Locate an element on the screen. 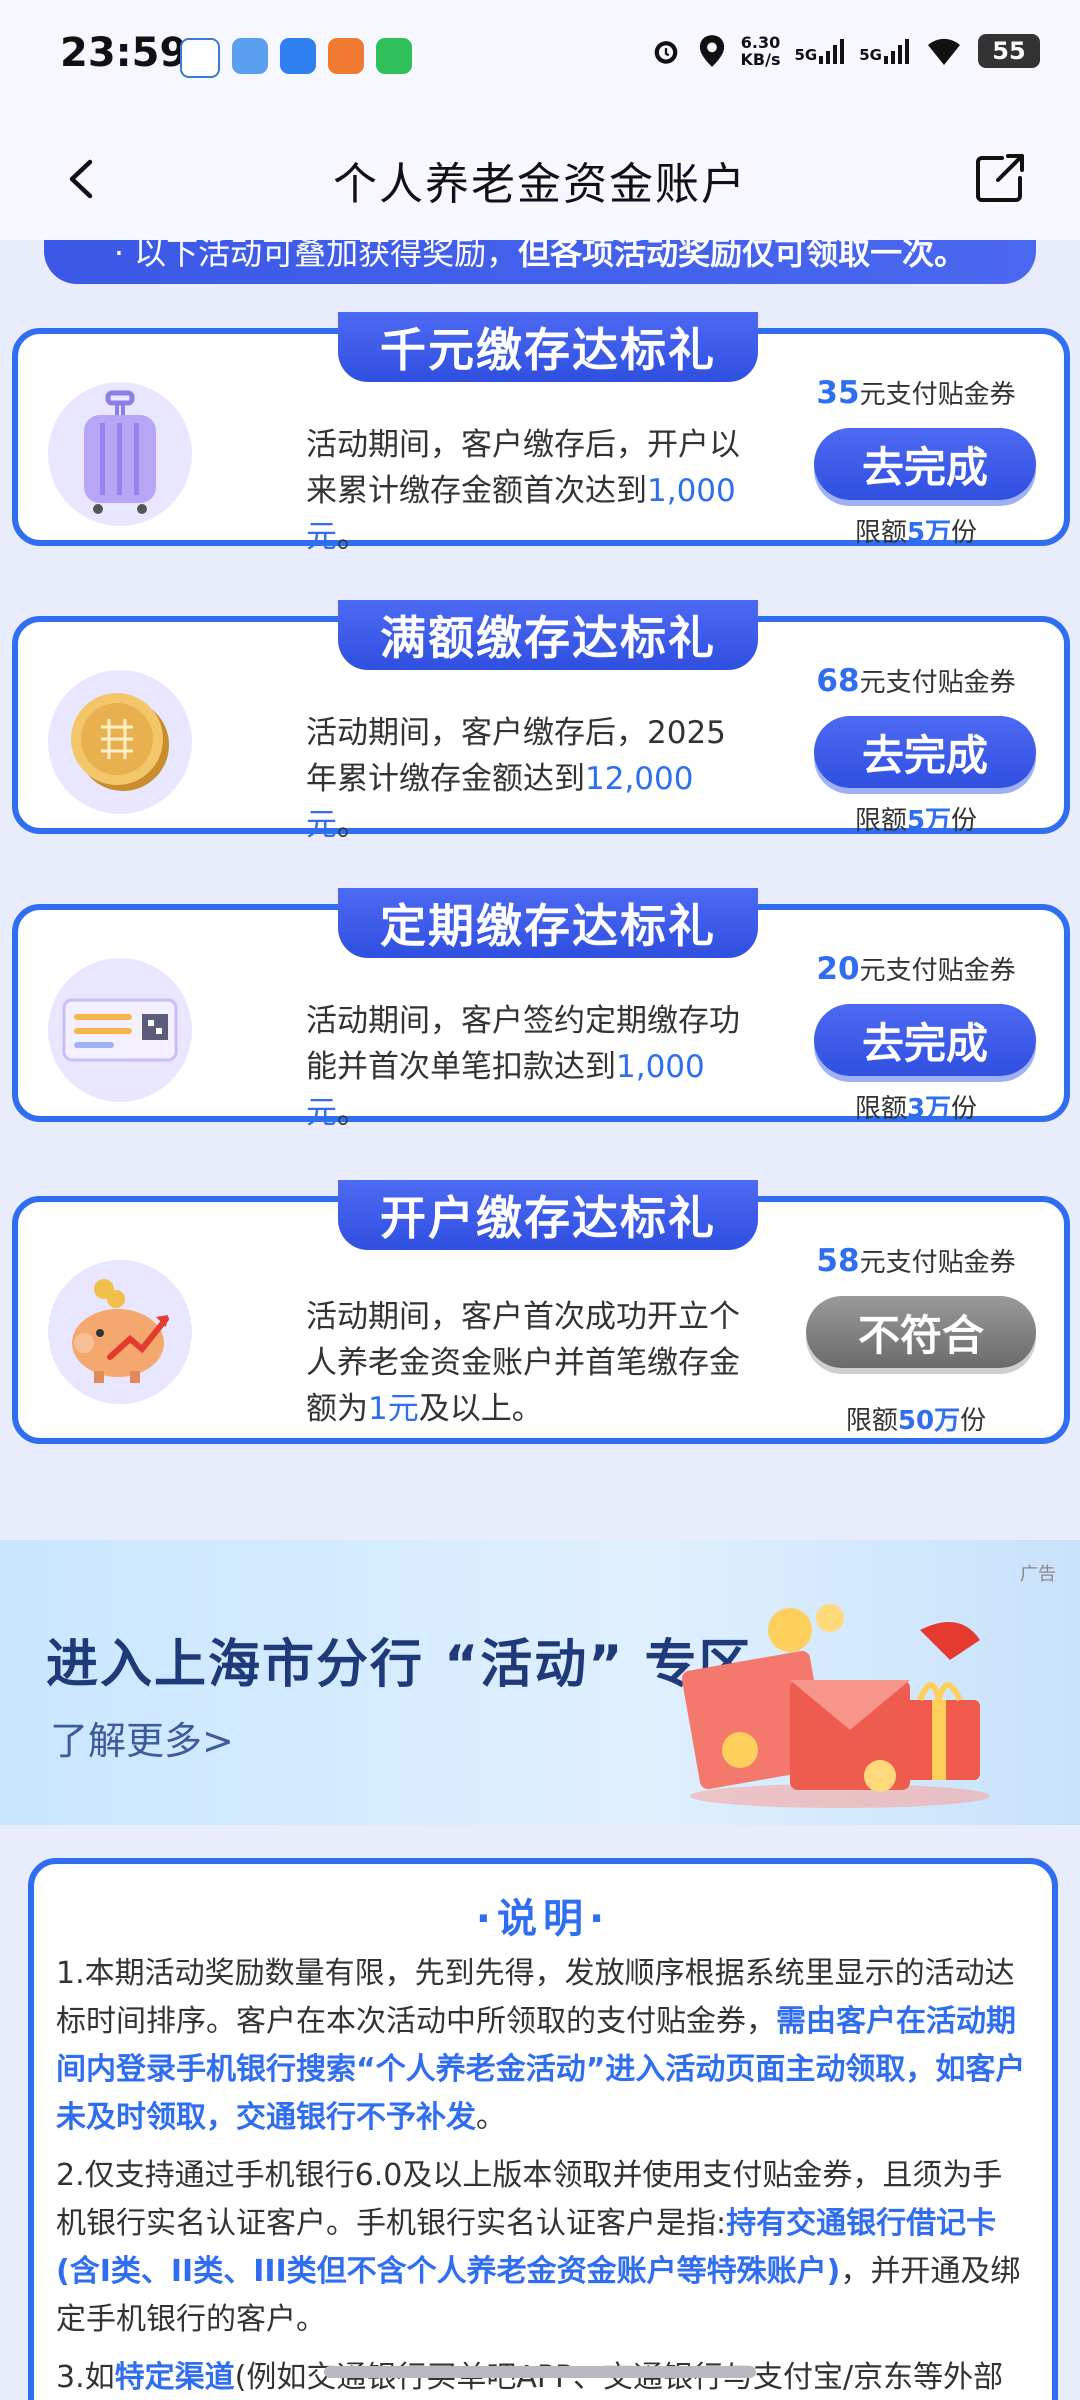 This screenshot has width=1080, height=2400. back-arrow-icon is located at coordinates (83, 179).